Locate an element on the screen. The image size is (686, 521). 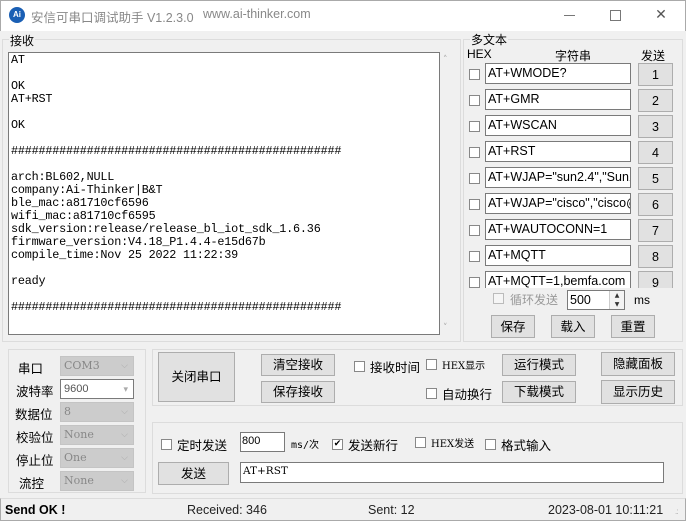
run-mode-button: 运行模式 is located at coordinates (539, 365).